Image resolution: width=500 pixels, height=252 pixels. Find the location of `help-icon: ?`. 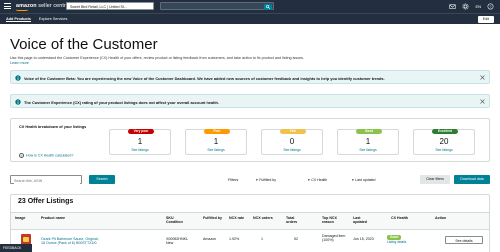

help-icon: ? is located at coordinates (490, 6).